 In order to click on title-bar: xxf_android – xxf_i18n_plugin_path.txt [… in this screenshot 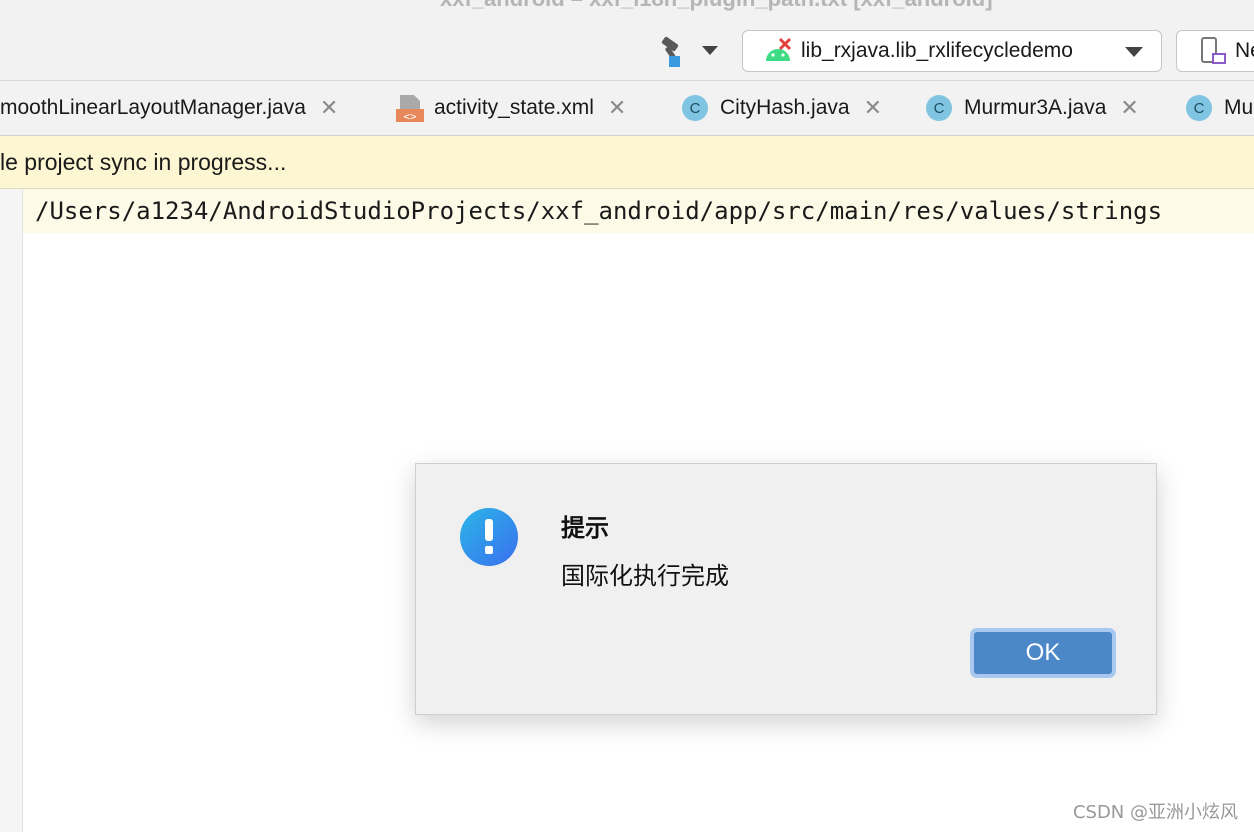, I will do `click(627, 40)`.